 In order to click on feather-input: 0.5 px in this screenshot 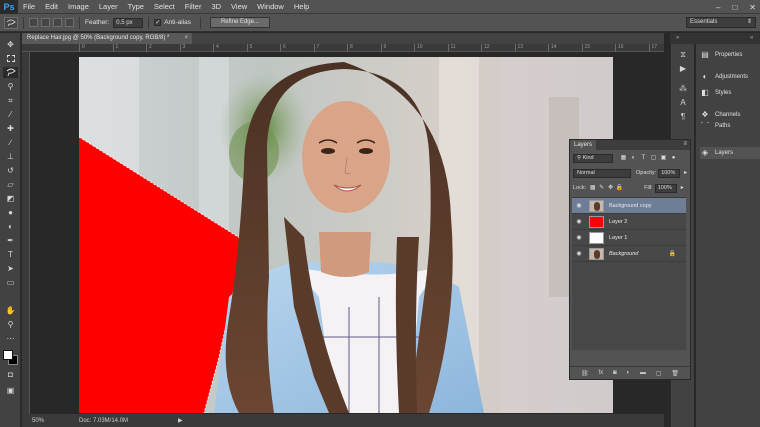, I will do `click(128, 22)`.